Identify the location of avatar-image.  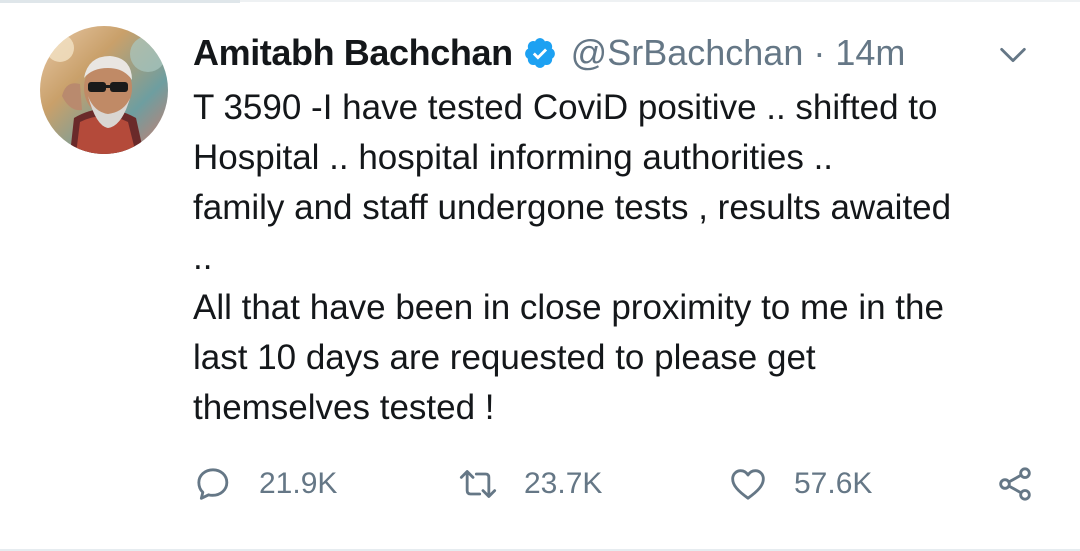
(104, 90).